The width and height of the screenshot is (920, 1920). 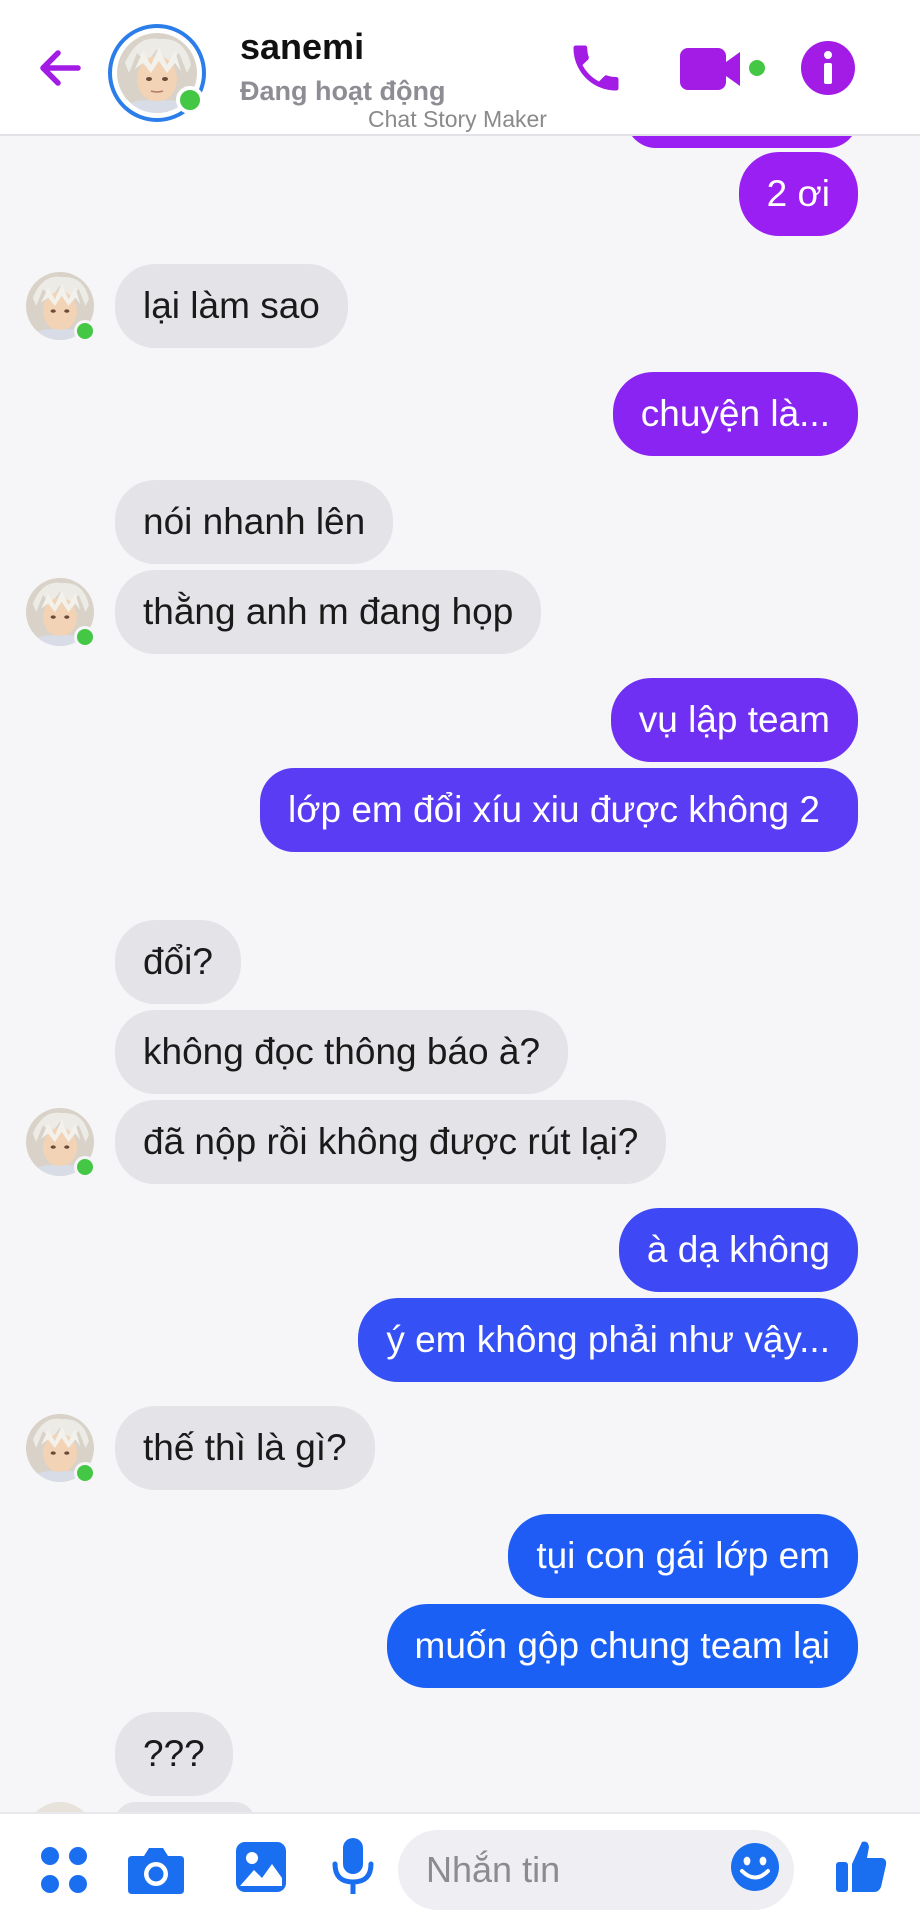 I want to click on message-bubble-incoming: lại làm sao, so click(x=231, y=306).